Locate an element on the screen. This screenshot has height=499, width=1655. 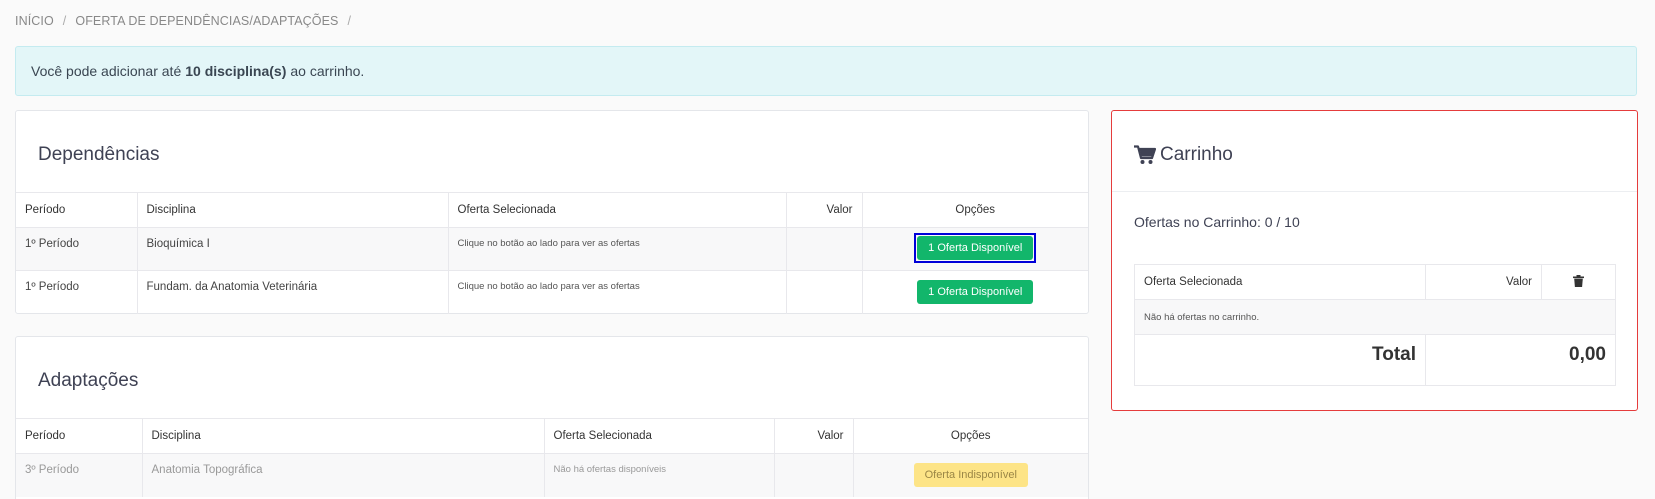
cart-col-valor: Valor is located at coordinates (1483, 282).